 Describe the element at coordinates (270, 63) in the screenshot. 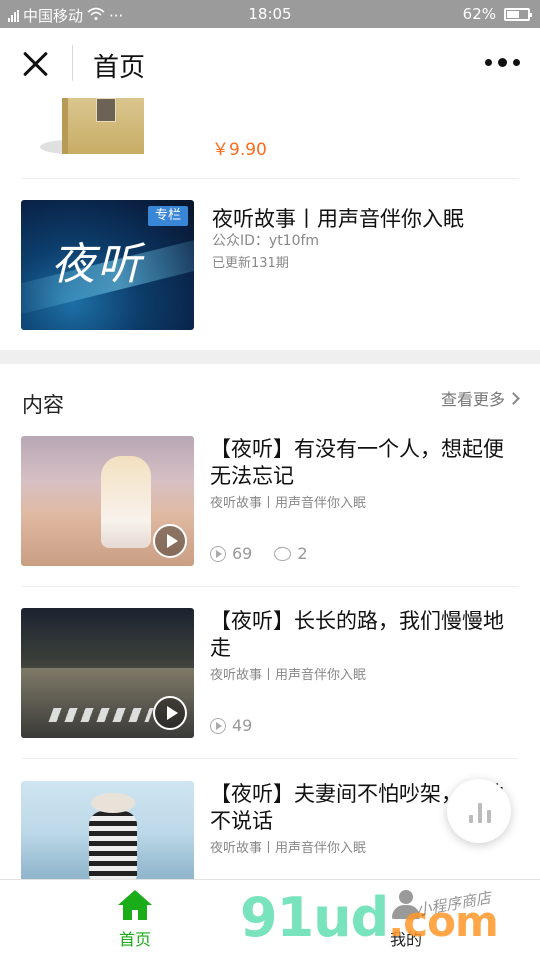

I see `nav-header: 首页` at that location.